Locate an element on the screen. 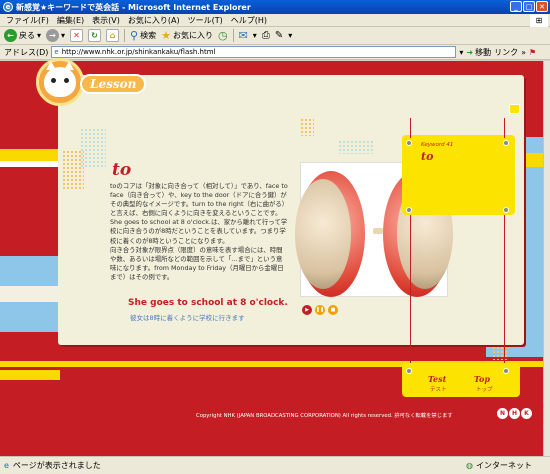 This screenshot has width=550, height=474. search-button: ⚲ 検索 is located at coordinates (143, 35).